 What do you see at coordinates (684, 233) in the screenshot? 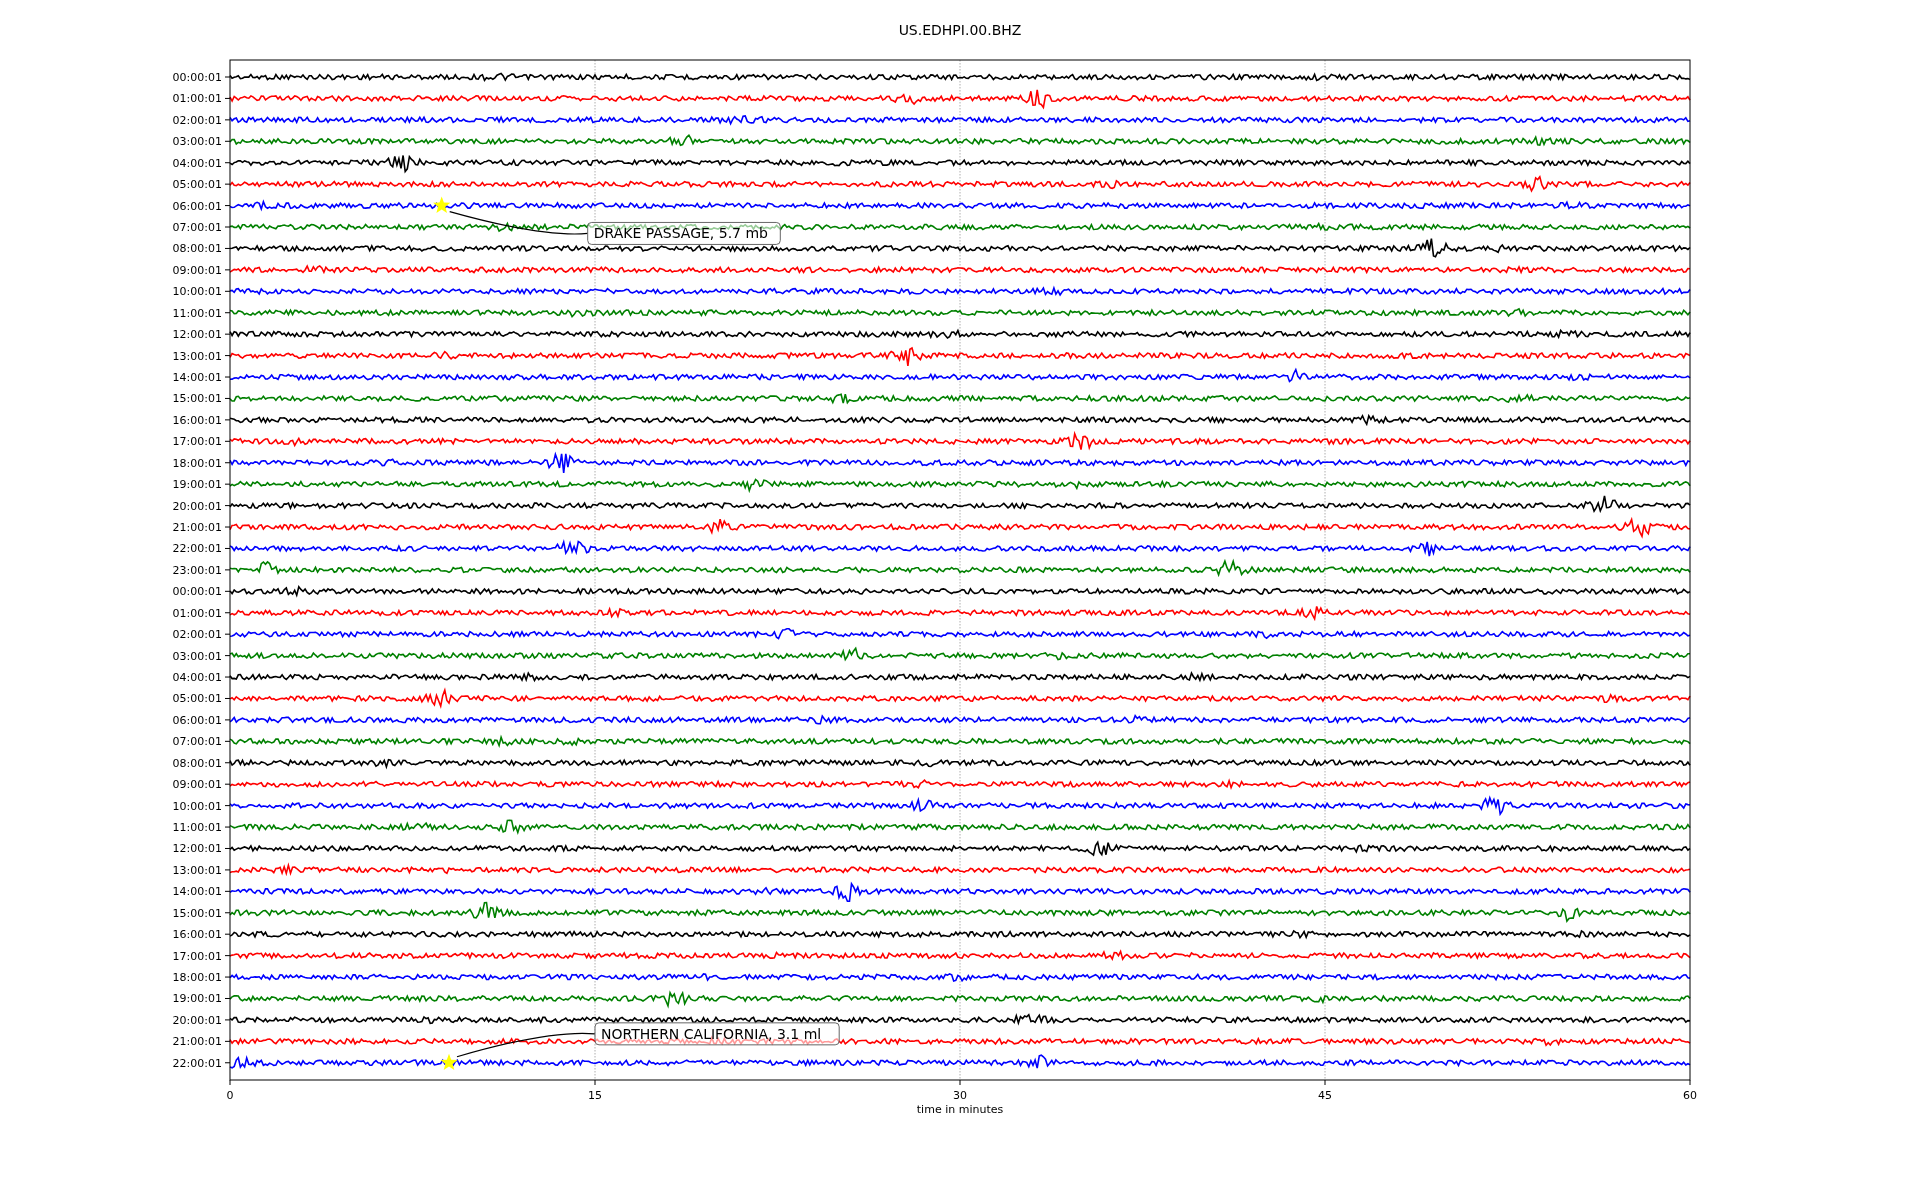
I see `event-label: DRAKE PASSAGE, 5.7 mb` at bounding box center [684, 233].